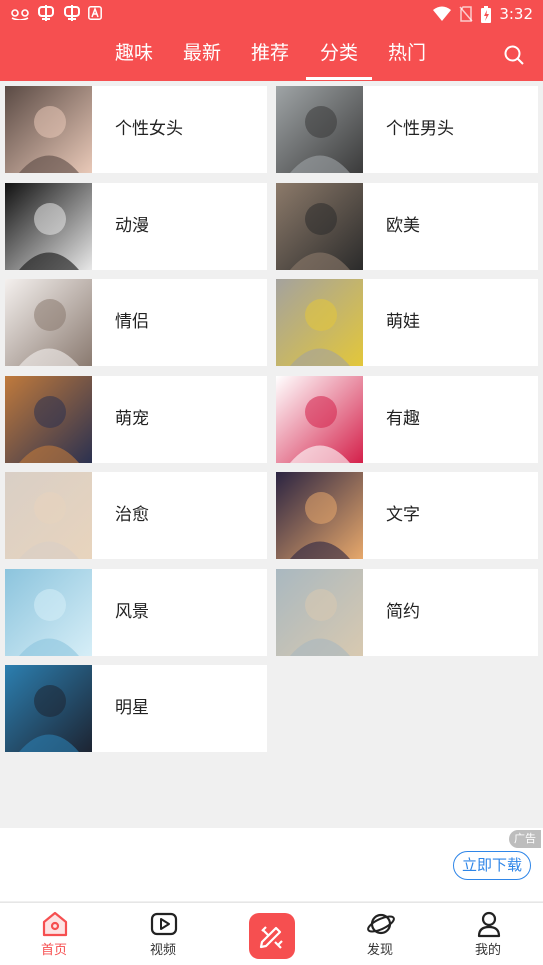 This screenshot has width=543, height=965. What do you see at coordinates (420, 129) in the screenshot?
I see `category-label: 个性男头` at bounding box center [420, 129].